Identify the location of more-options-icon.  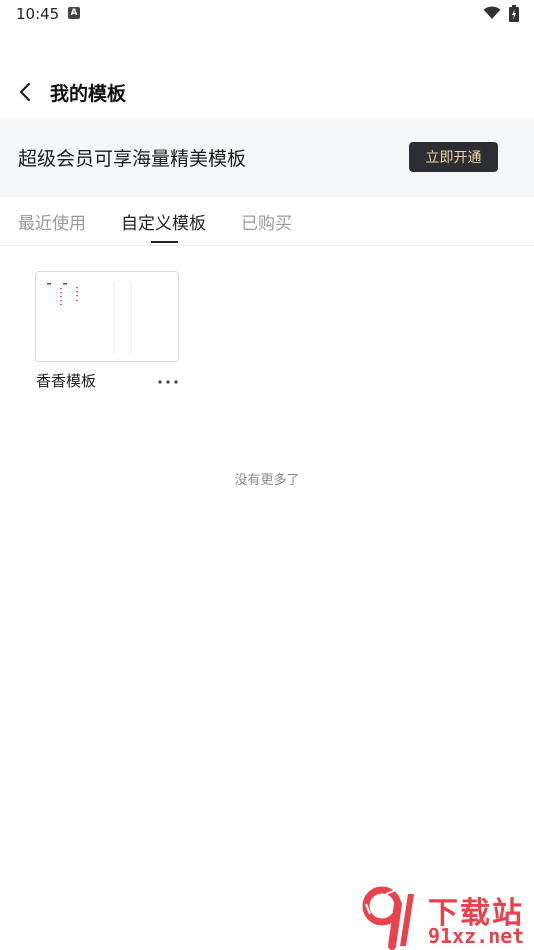
(168, 380).